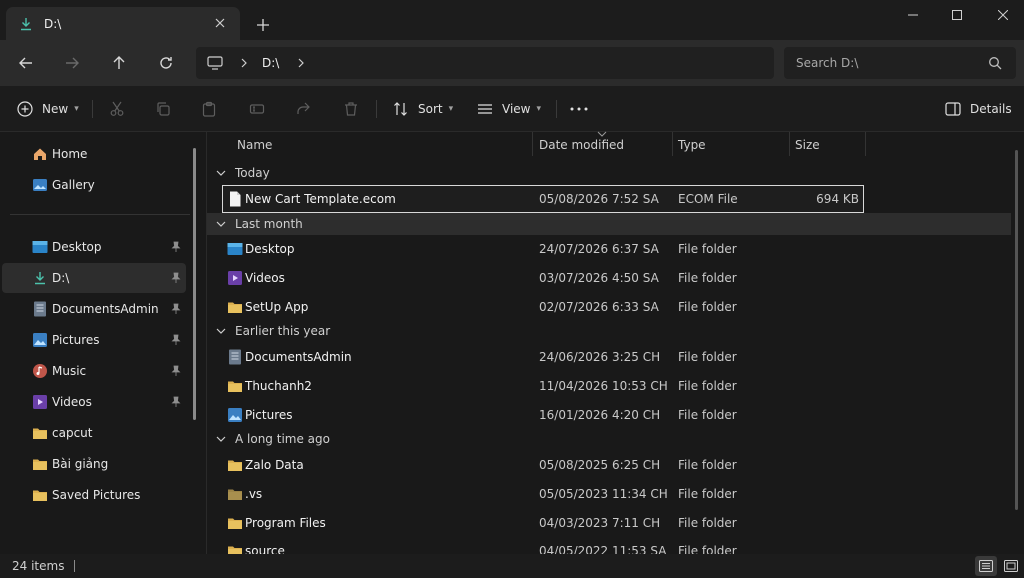  Describe the element at coordinates (47, 109) in the screenshot. I see `new-button: New ▾` at that location.